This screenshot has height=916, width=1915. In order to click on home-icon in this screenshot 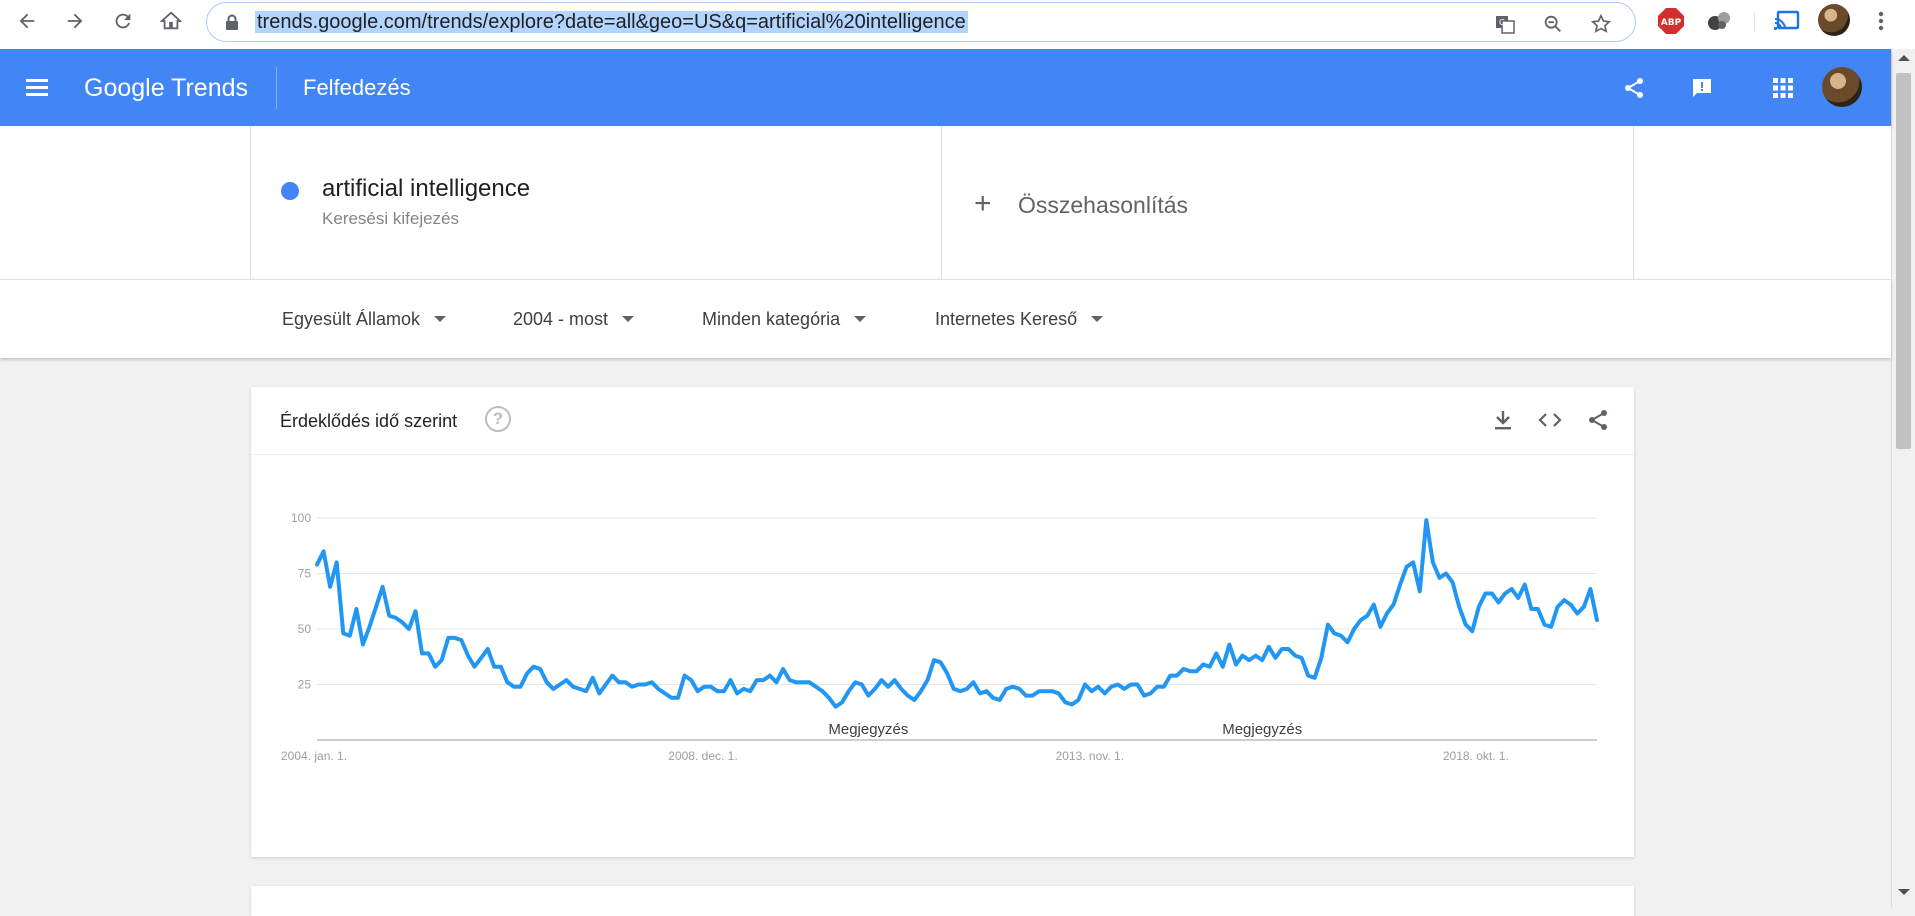, I will do `click(171, 21)`.